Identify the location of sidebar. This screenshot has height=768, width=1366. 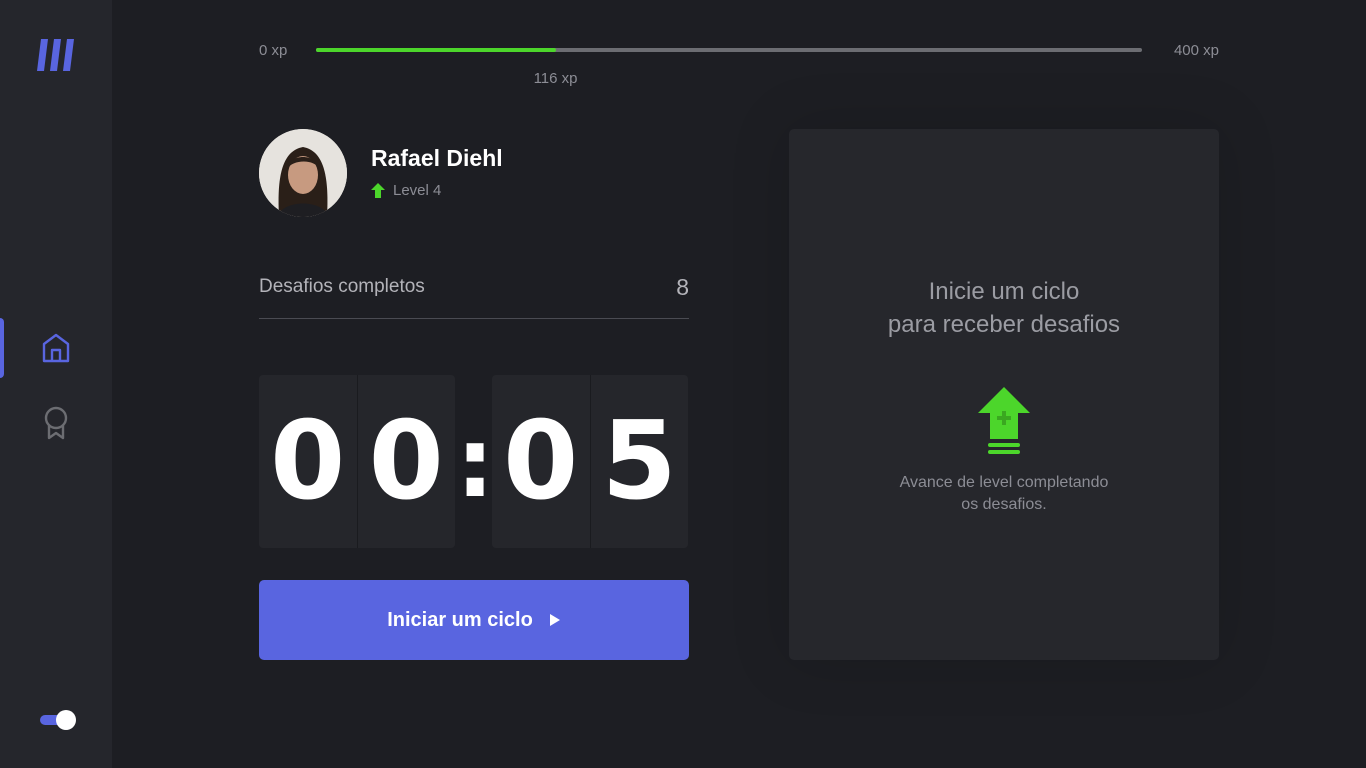
(56, 384).